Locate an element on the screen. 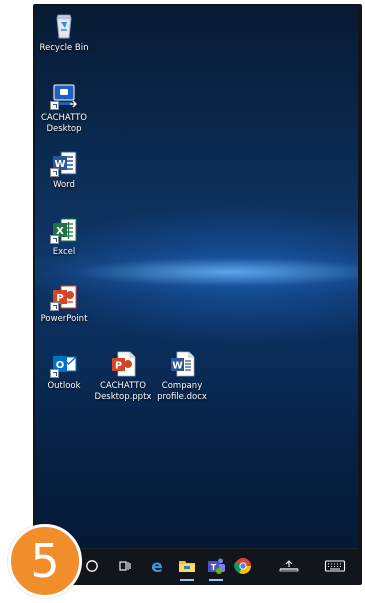  desktop-icon-label: Word is located at coordinates (64, 185).